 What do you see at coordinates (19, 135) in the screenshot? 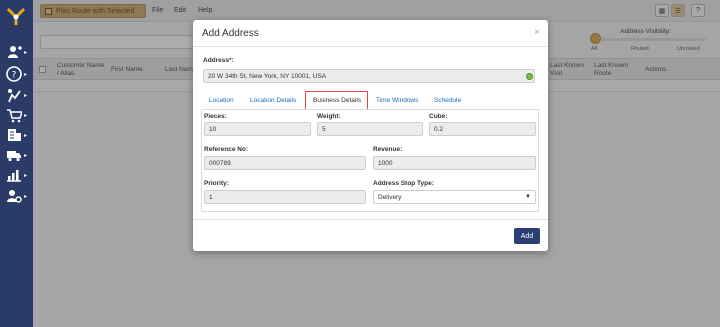
I see `sidebar-inventory-icon: ▸` at bounding box center [19, 135].